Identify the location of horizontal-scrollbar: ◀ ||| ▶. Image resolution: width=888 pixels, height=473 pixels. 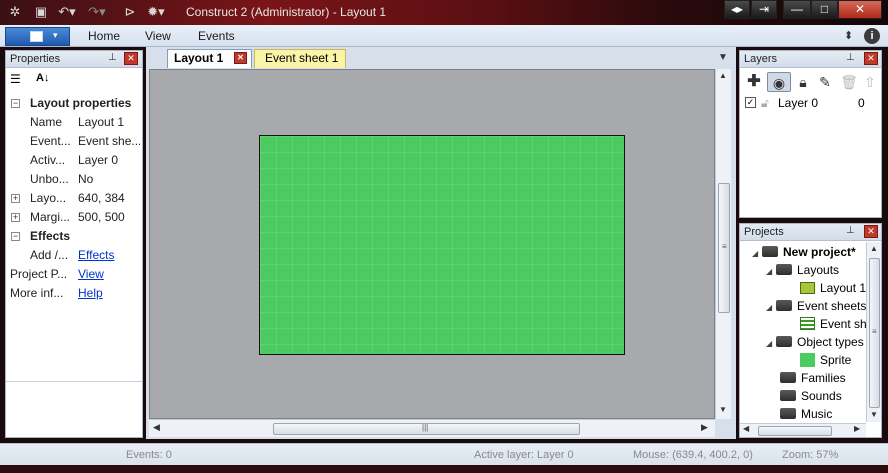
(432, 428).